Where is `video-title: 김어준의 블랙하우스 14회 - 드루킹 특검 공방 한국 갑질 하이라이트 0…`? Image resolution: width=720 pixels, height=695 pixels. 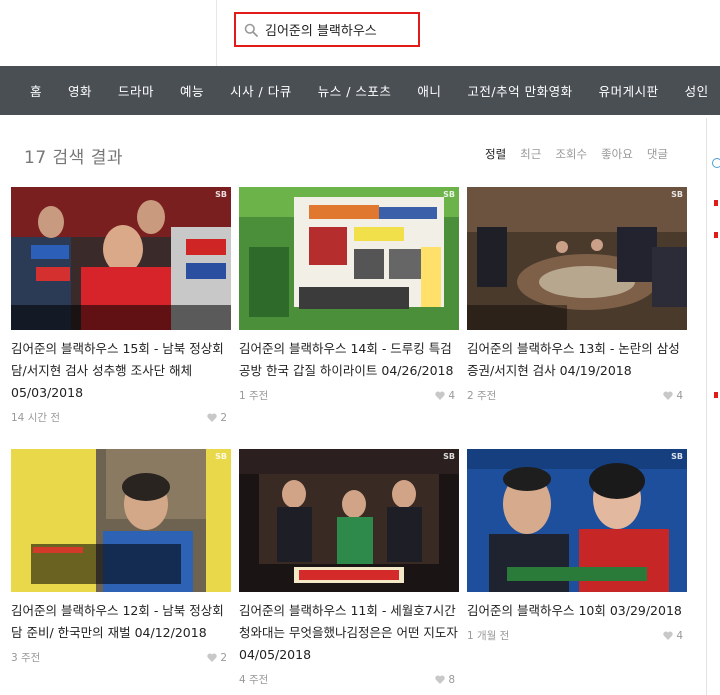 video-title: 김어준의 블랙하우스 14회 - 드루킹 특검 공방 한국 갑질 하이라이트 0… is located at coordinates (349, 360).